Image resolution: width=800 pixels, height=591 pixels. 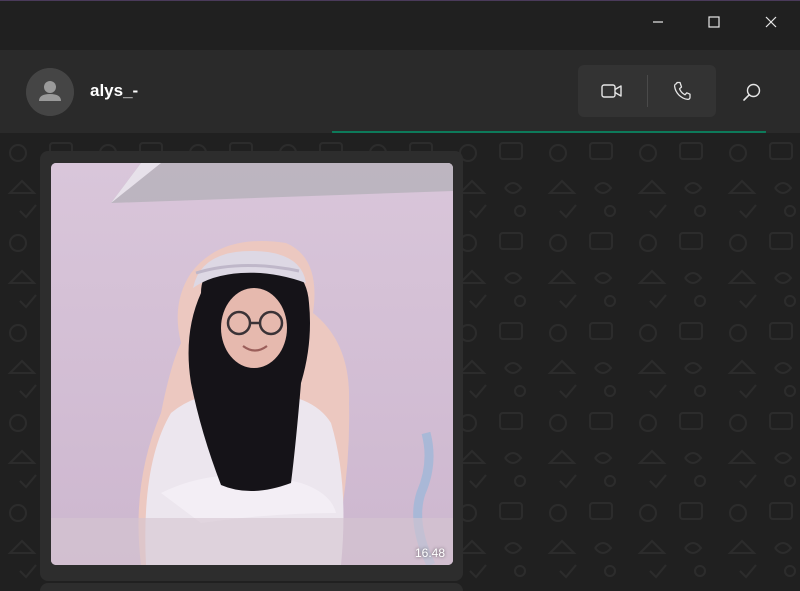 What do you see at coordinates (429, 553) in the screenshot?
I see `message-timestamp: 16.48` at bounding box center [429, 553].